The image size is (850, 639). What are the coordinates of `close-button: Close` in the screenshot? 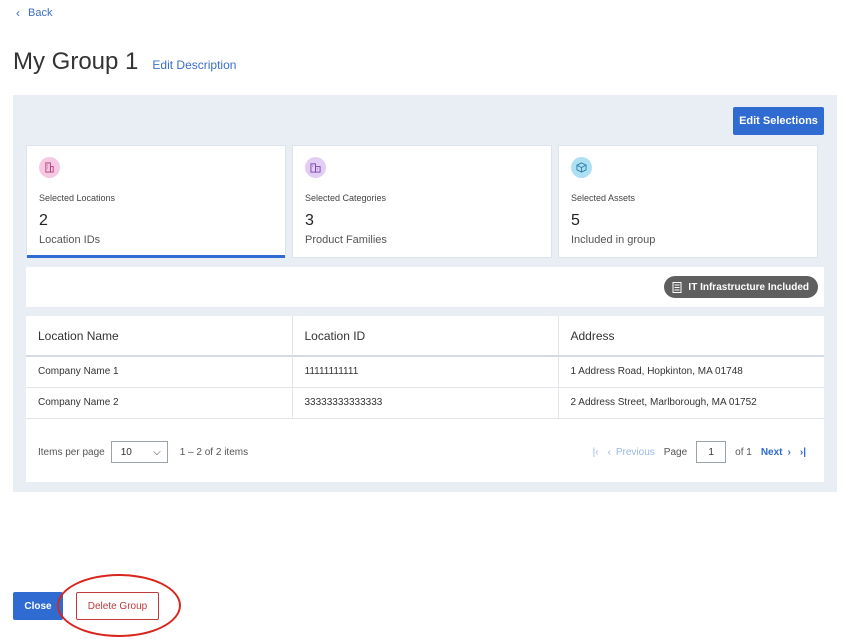 It's located at (38, 606).